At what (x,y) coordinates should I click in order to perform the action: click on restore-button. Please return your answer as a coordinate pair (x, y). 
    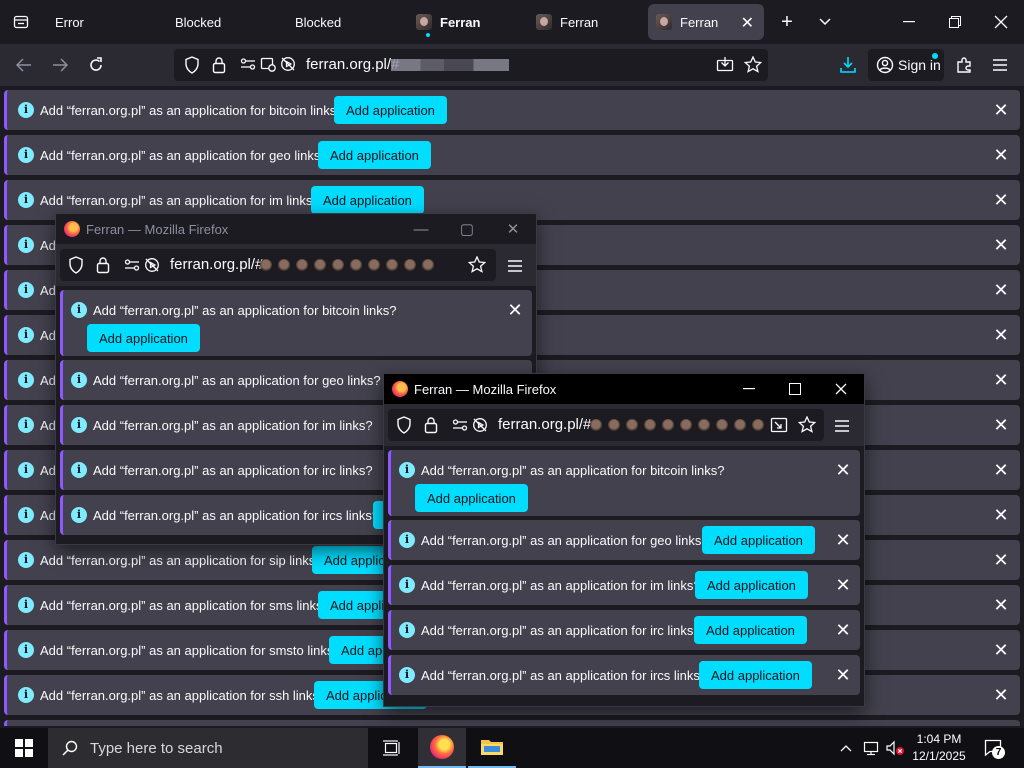
    Looking at the image, I should click on (955, 22).